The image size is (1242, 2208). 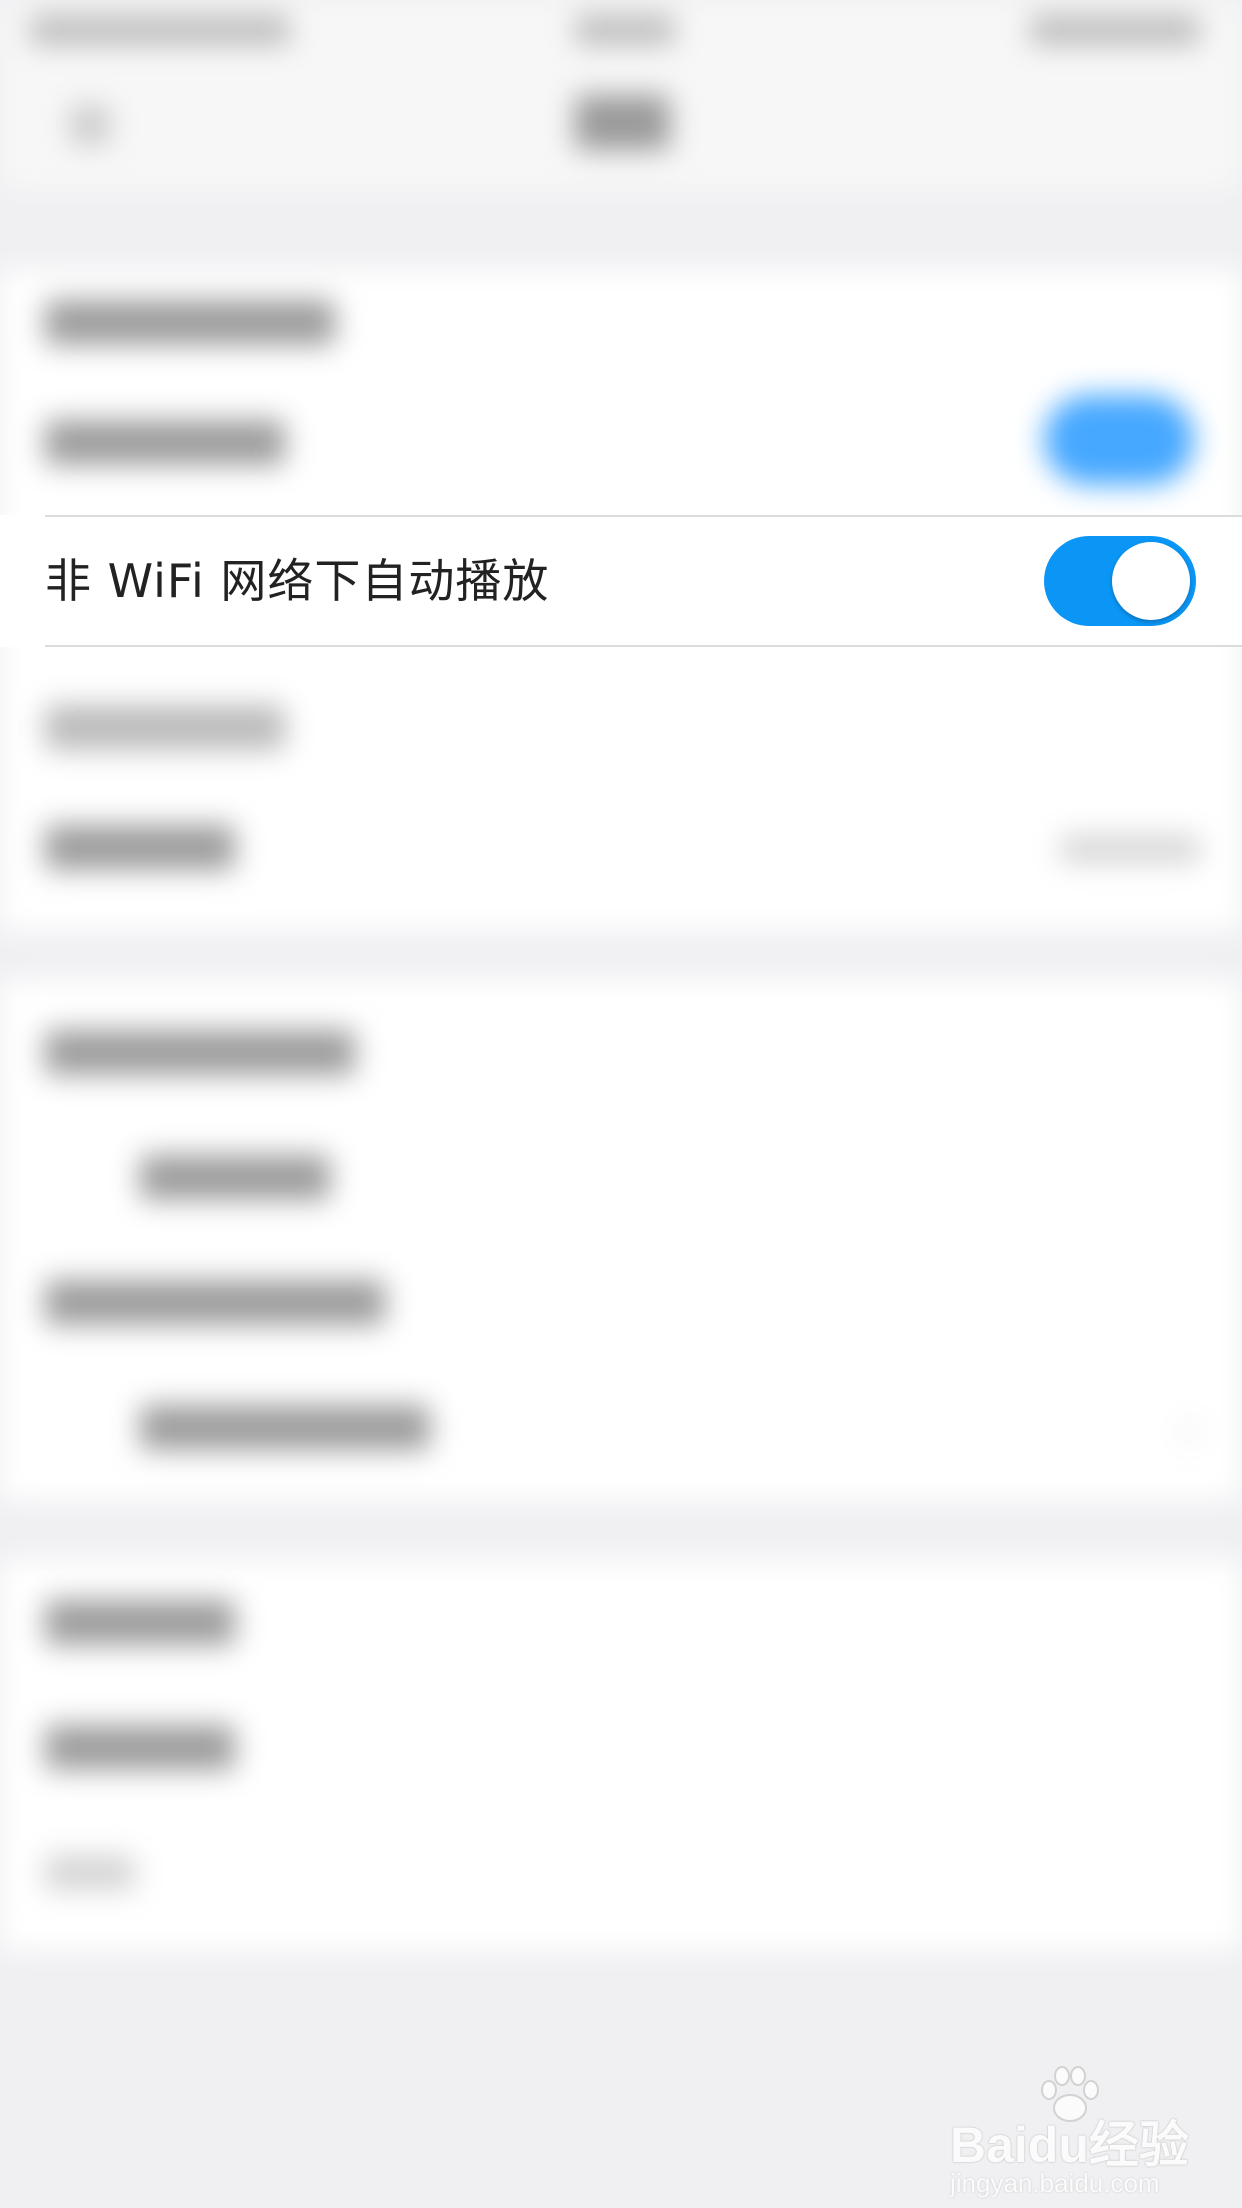 What do you see at coordinates (297, 581) in the screenshot?
I see `setting-label: 非 WiFi 网络下自动播放` at bounding box center [297, 581].